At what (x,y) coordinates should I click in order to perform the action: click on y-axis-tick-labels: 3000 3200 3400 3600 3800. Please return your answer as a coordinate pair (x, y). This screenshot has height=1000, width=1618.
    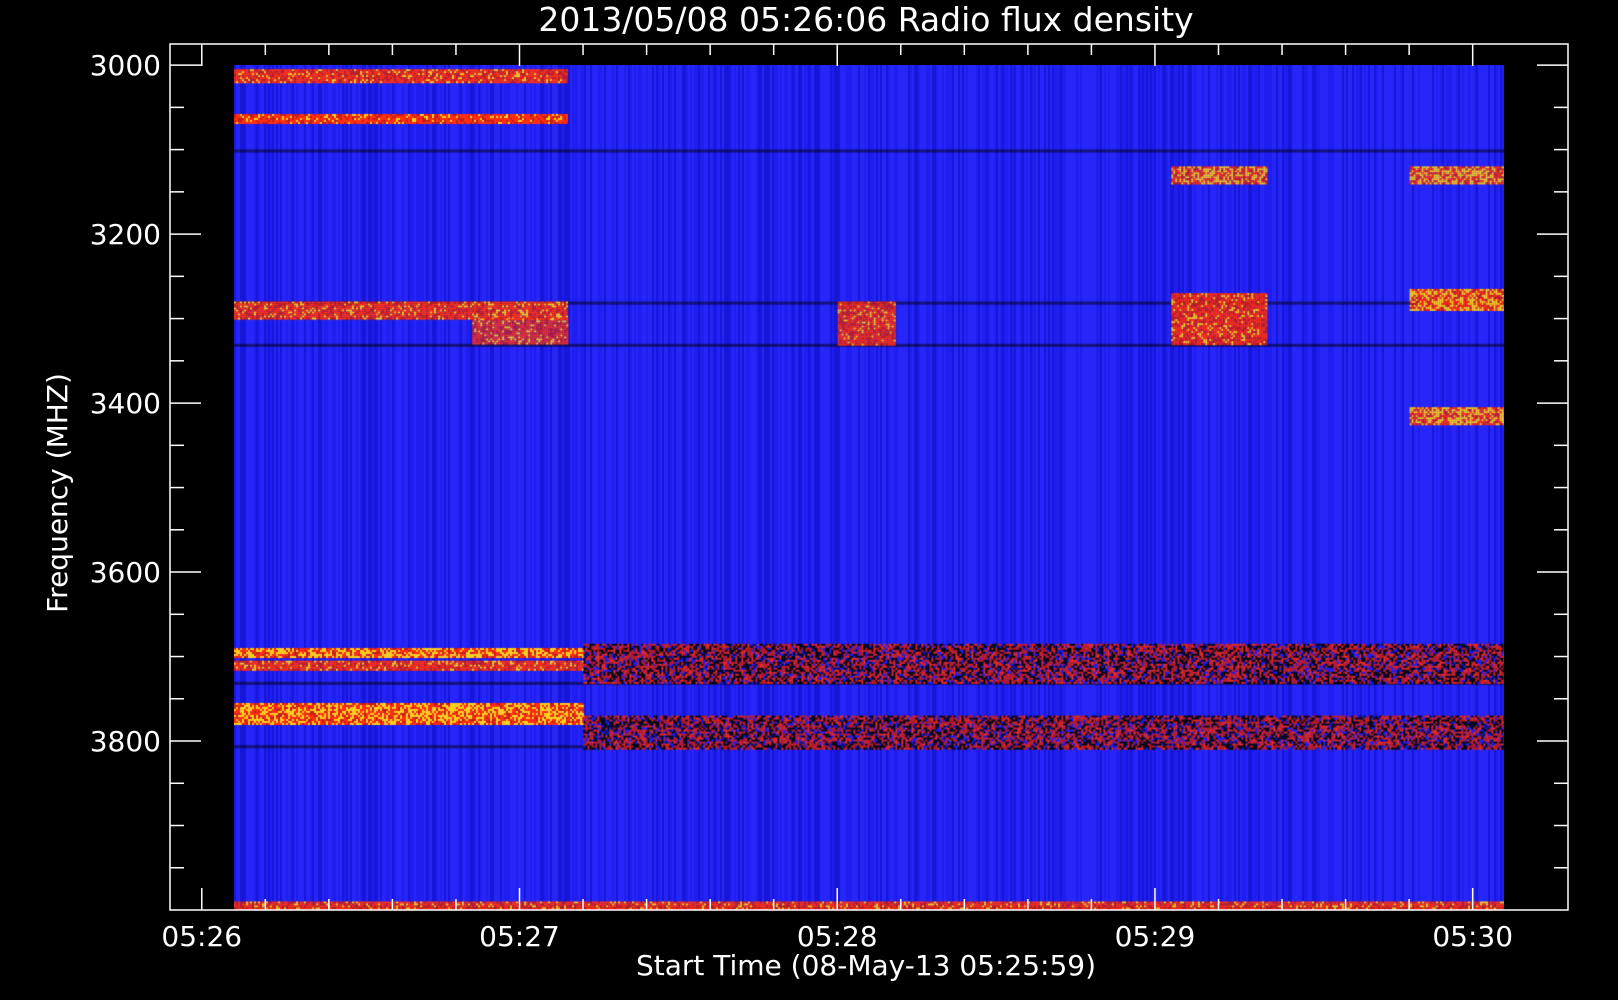
    Looking at the image, I should click on (125, 403).